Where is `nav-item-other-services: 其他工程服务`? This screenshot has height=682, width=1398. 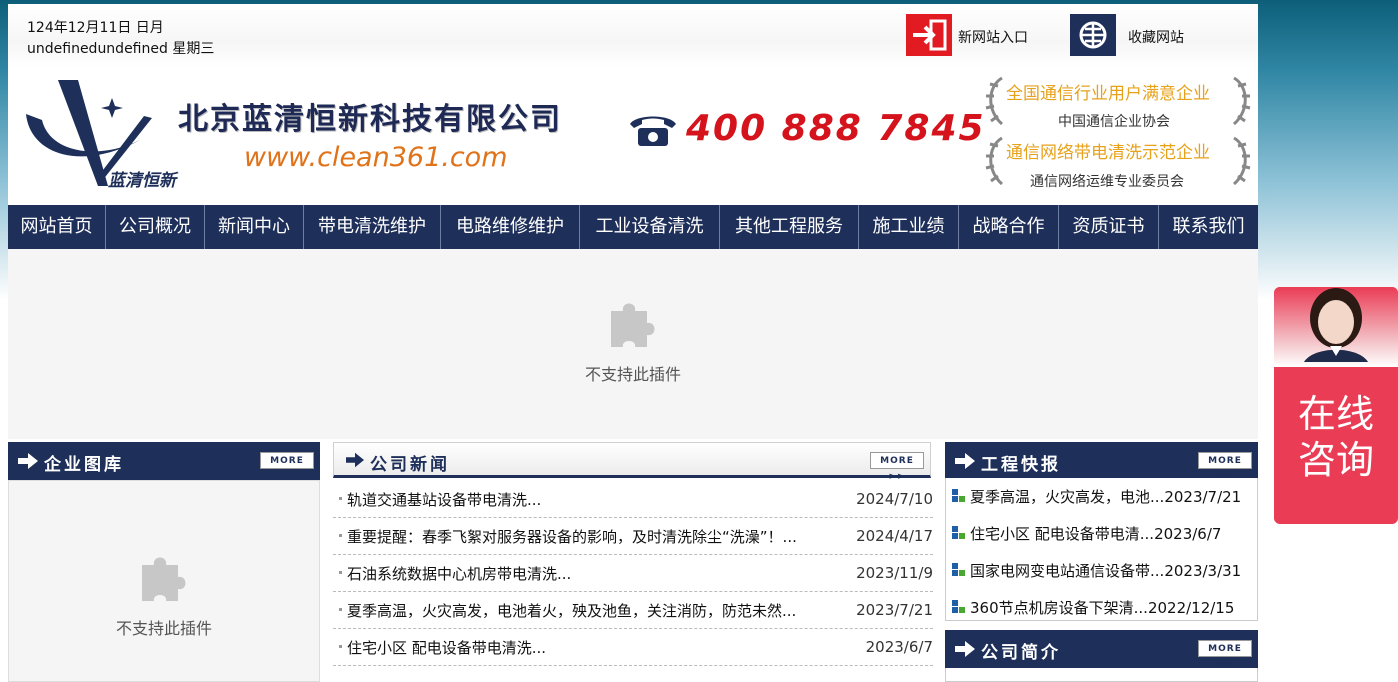 nav-item-other-services: 其他工程服务 is located at coordinates (789, 227).